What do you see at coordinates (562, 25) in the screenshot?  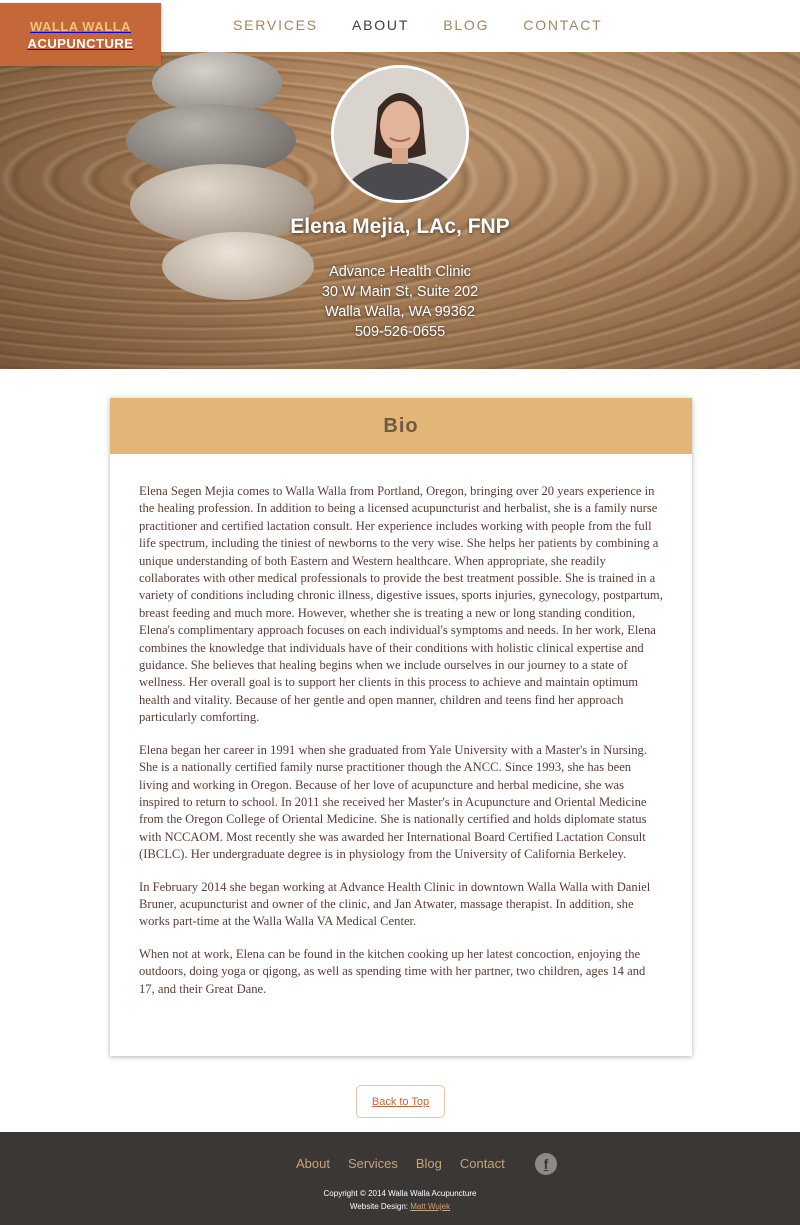 I see `nav-contact: CONTACT` at bounding box center [562, 25].